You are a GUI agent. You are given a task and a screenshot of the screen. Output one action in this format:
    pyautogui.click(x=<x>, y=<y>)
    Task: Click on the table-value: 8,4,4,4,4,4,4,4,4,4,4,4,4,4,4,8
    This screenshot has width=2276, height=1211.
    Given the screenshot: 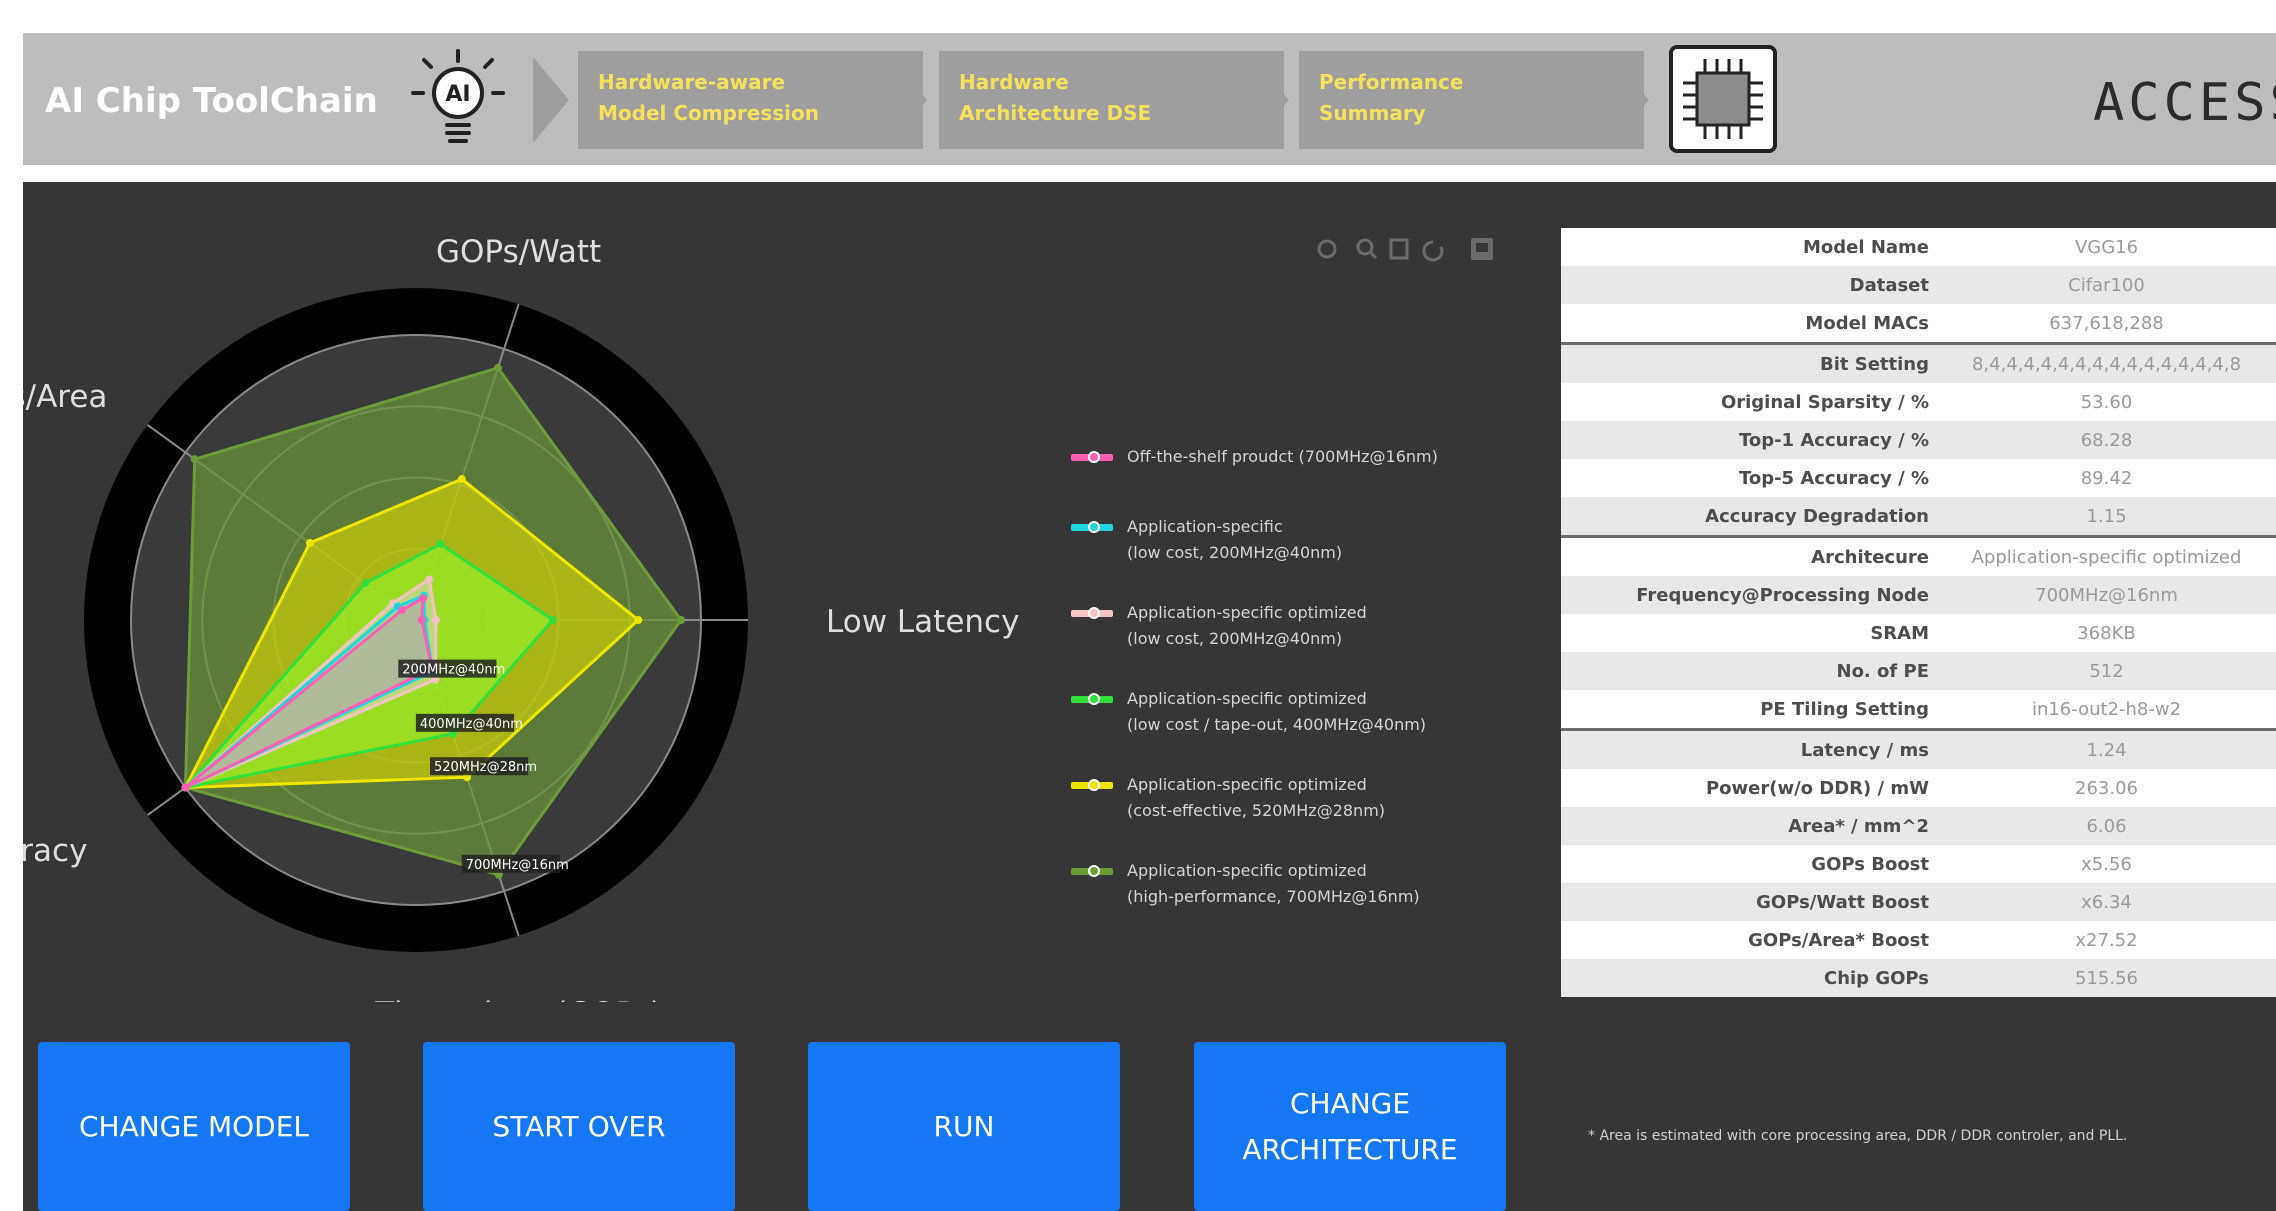 What is the action you would take?
    pyautogui.click(x=2106, y=362)
    